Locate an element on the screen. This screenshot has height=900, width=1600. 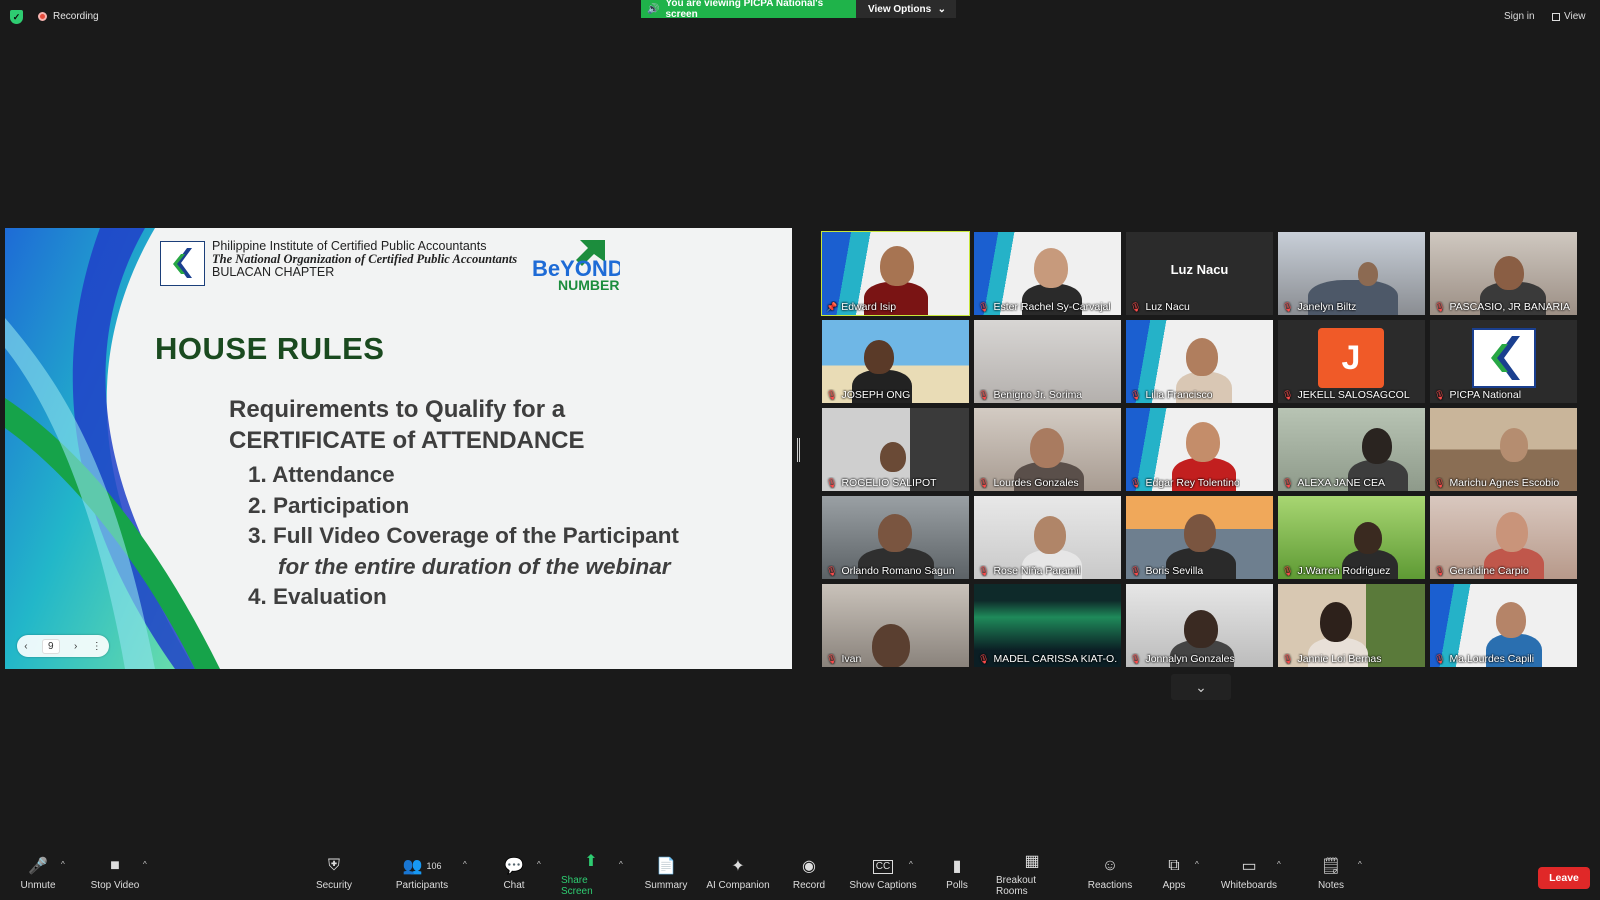
apps-button: ⧉ Apps is located at coordinates (1174, 873).